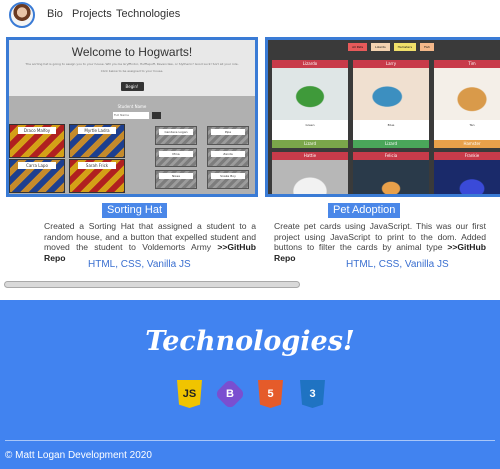  Describe the element at coordinates (78, 455) in the screenshot. I see `footer-copyright: © Matt Logan Development 2020` at that location.